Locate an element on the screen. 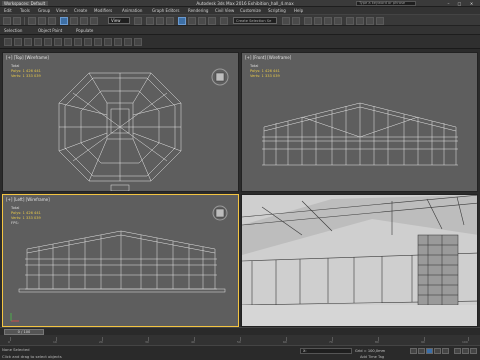  reference-coordinate-dropdown: View is located at coordinates (119, 20).